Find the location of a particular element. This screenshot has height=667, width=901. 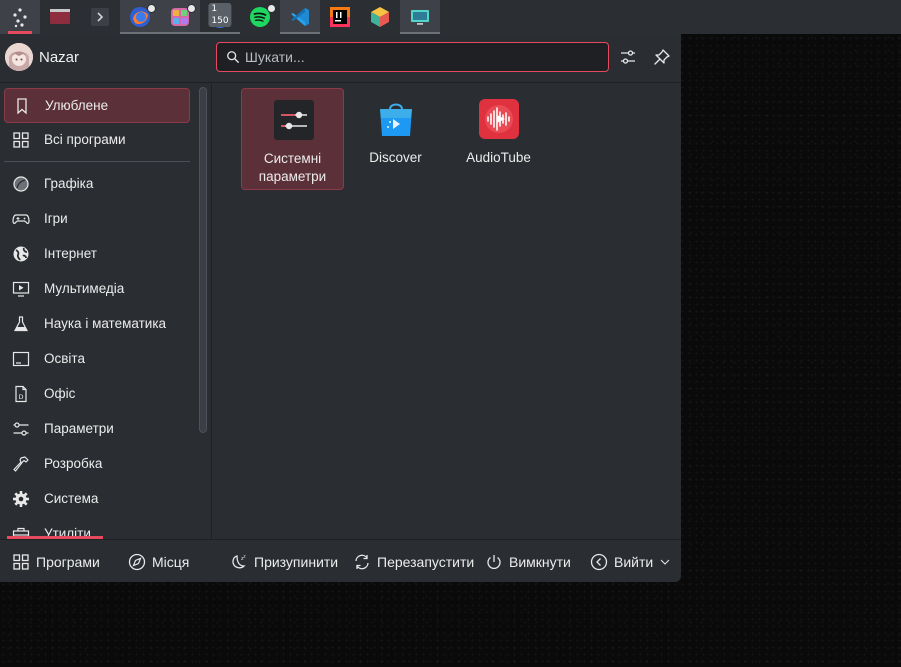

sidebar-item-label: Система is located at coordinates (71, 498).